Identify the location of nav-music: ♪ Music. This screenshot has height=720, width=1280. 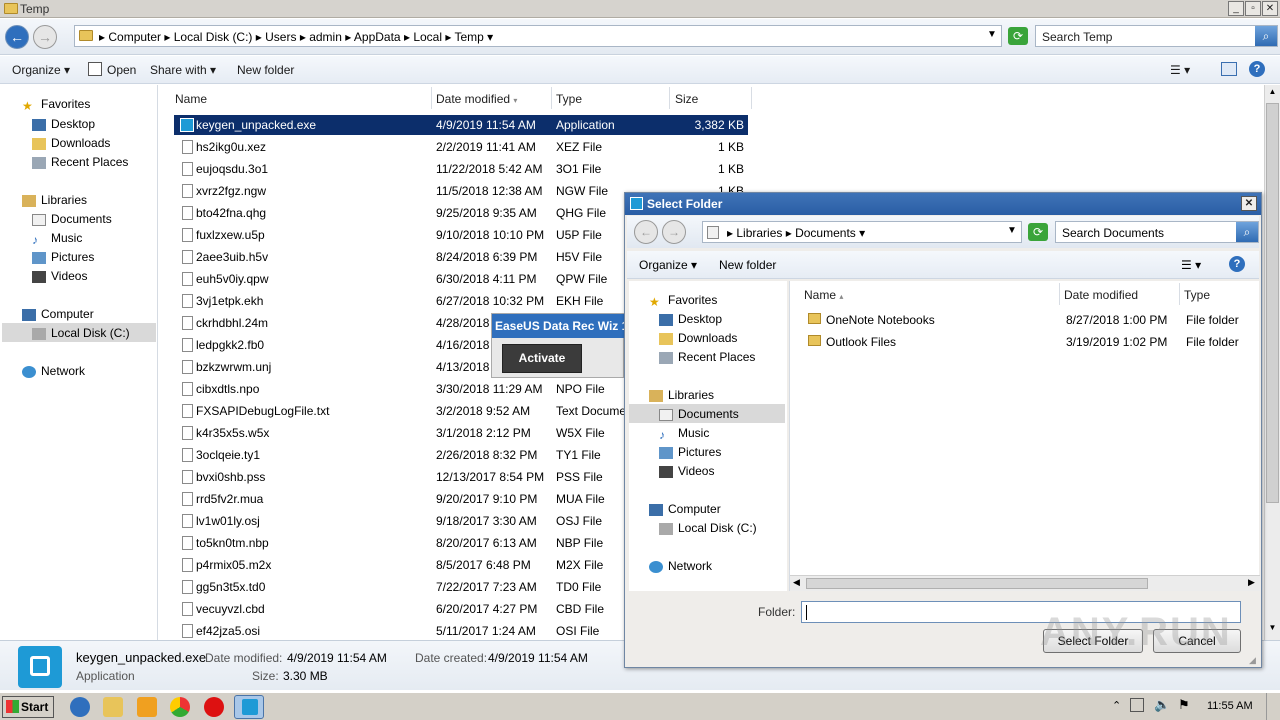
(57, 239).